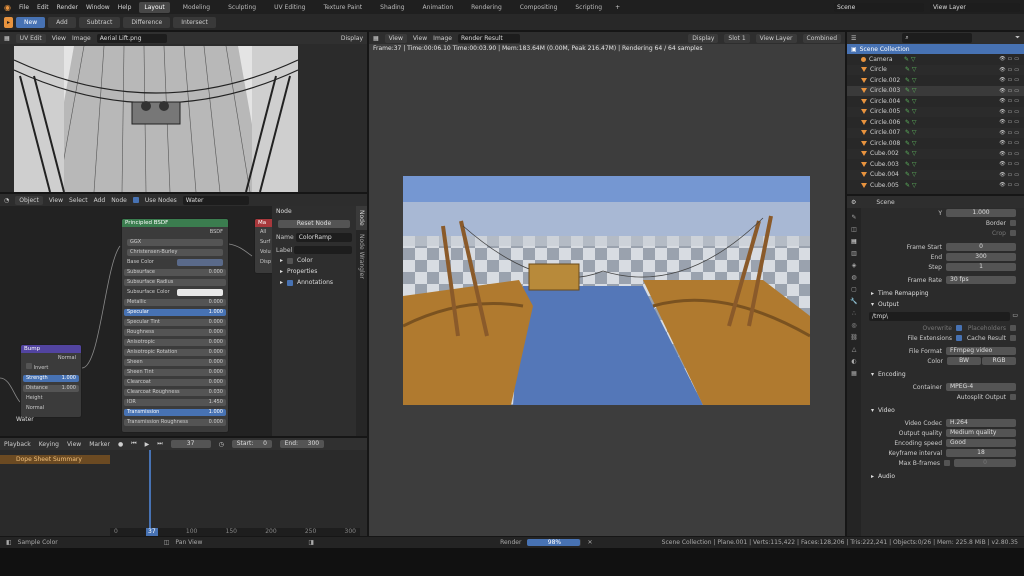 The height and width of the screenshot is (576, 1024). Describe the element at coordinates (175, 372) in the screenshot. I see `principled-row: Sheen Tint 0.000` at that location.